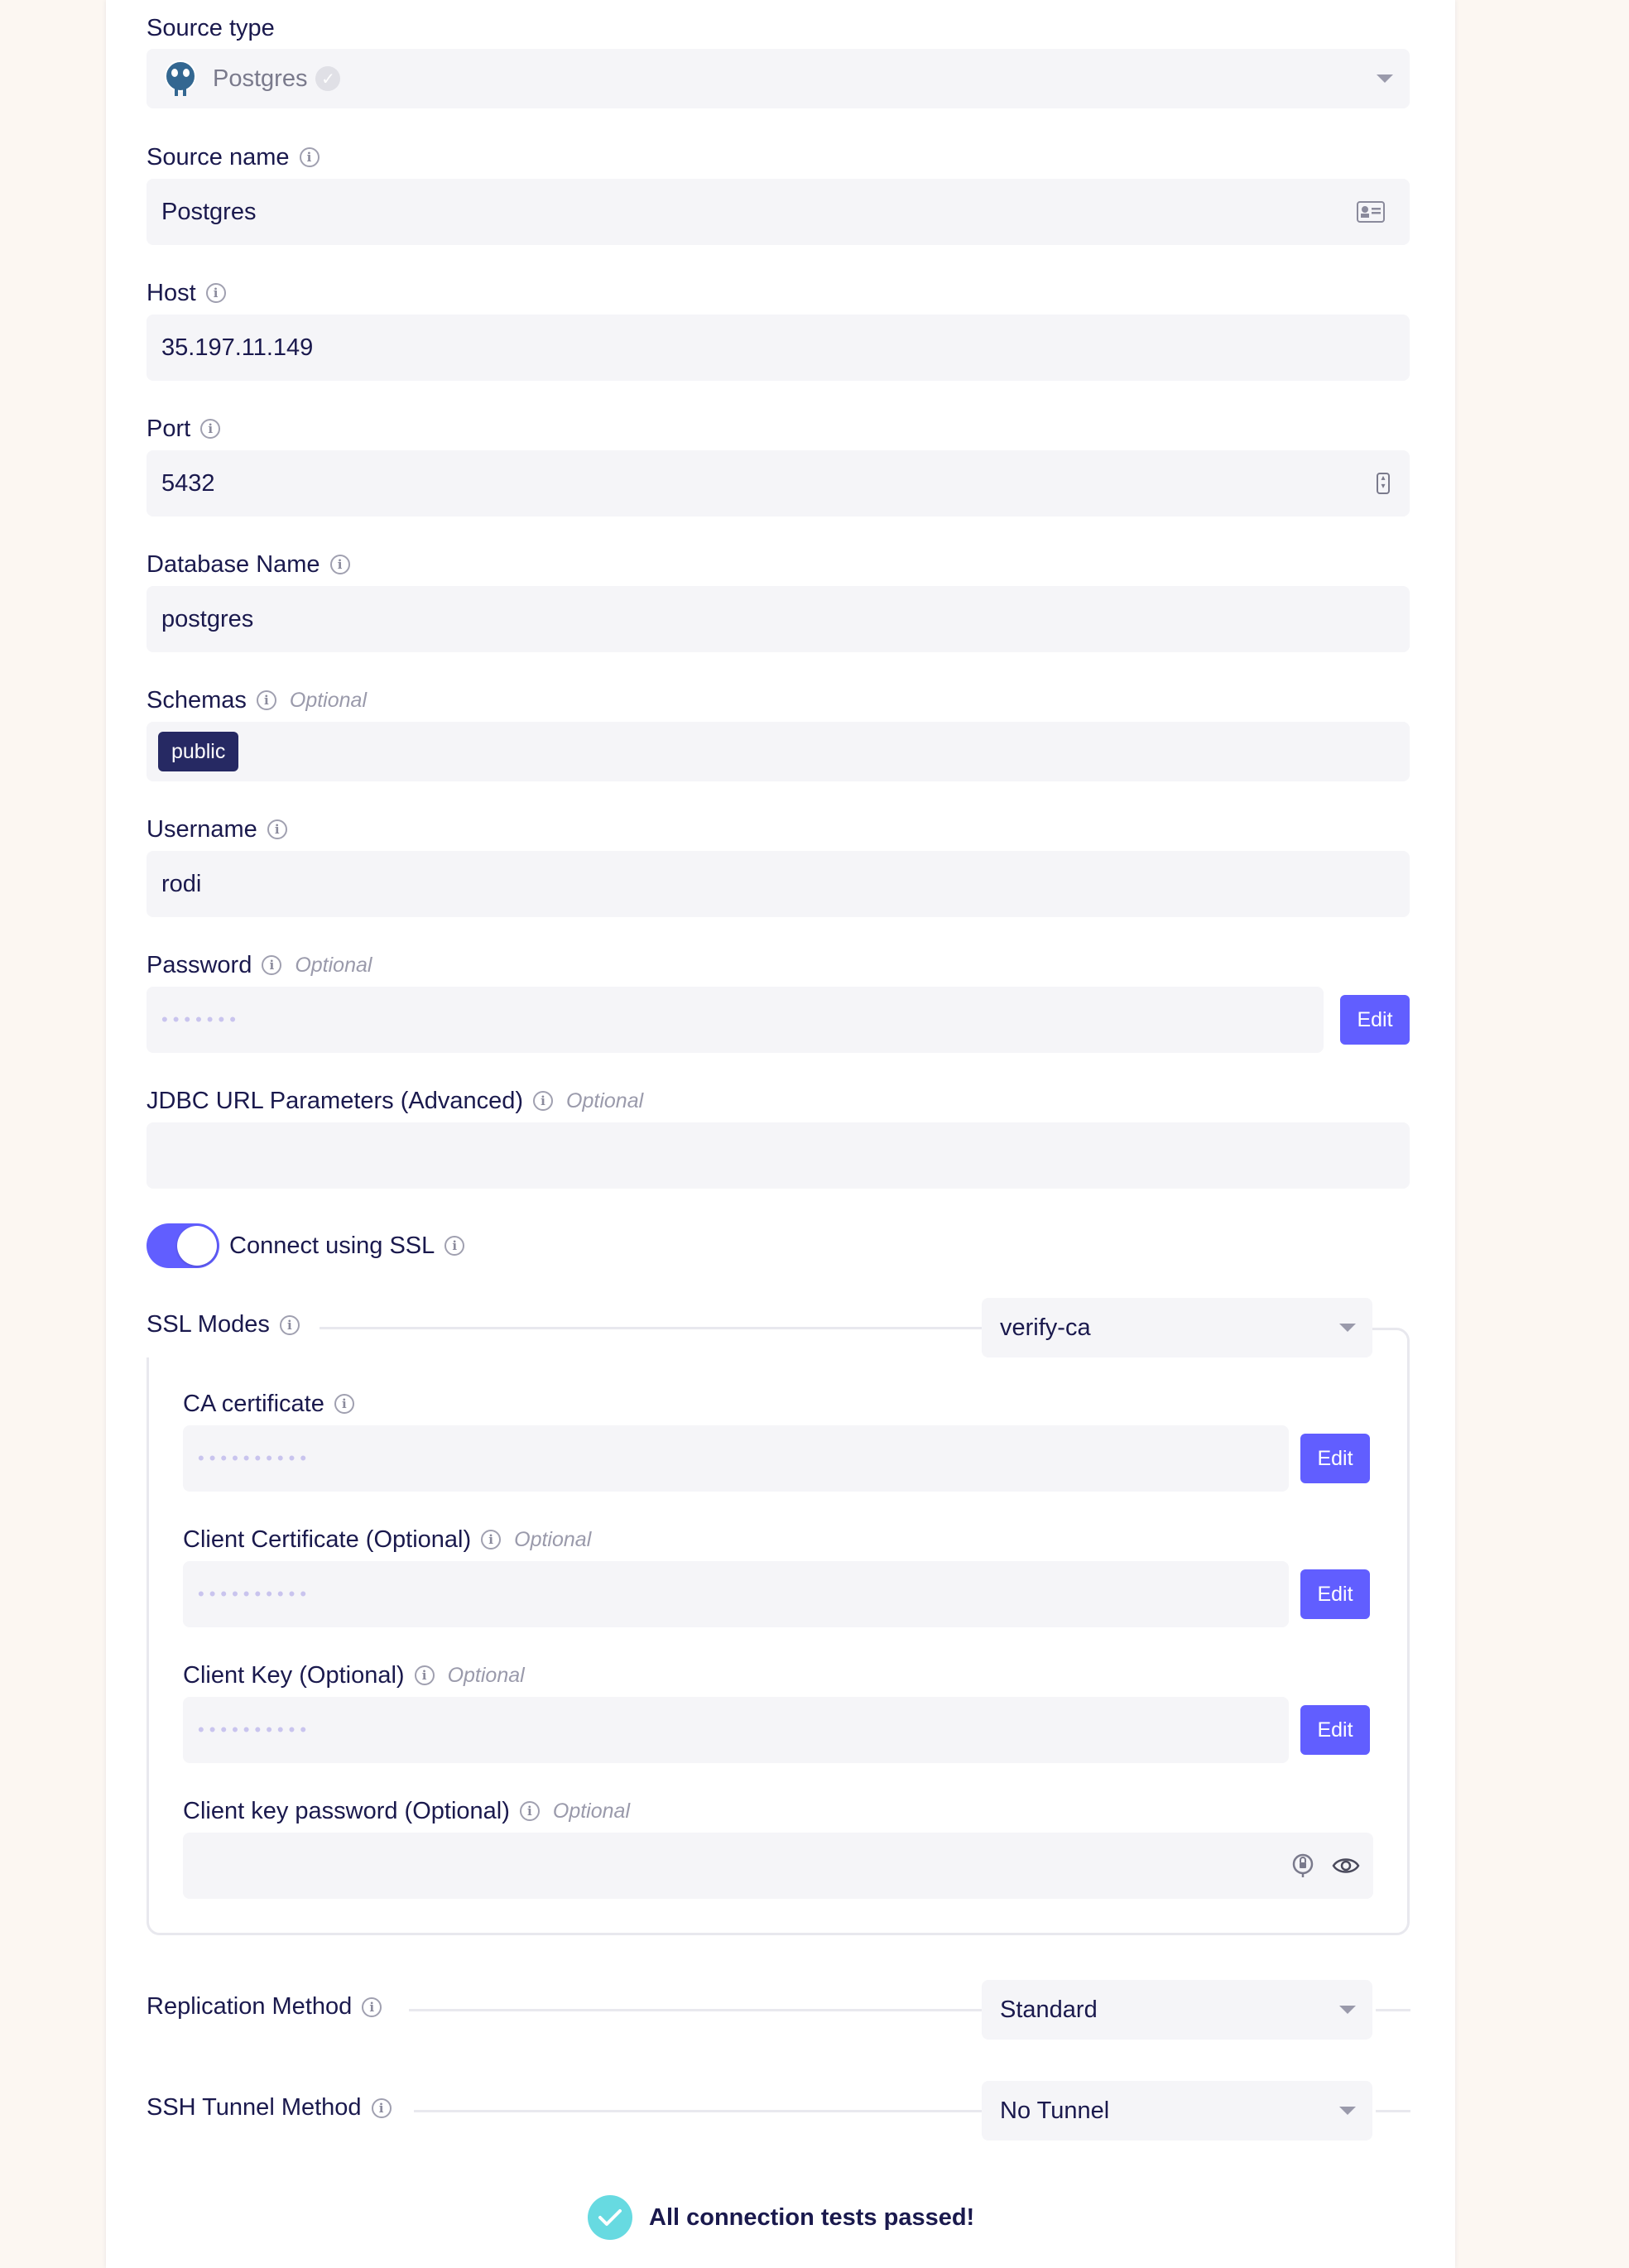 This screenshot has width=1629, height=2268. I want to click on client-key-input: ••••••••••, so click(736, 1730).